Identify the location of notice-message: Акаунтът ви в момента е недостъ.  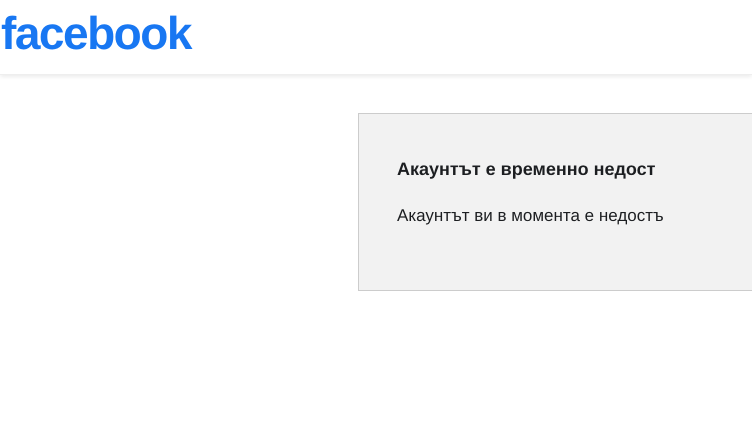
(531, 216).